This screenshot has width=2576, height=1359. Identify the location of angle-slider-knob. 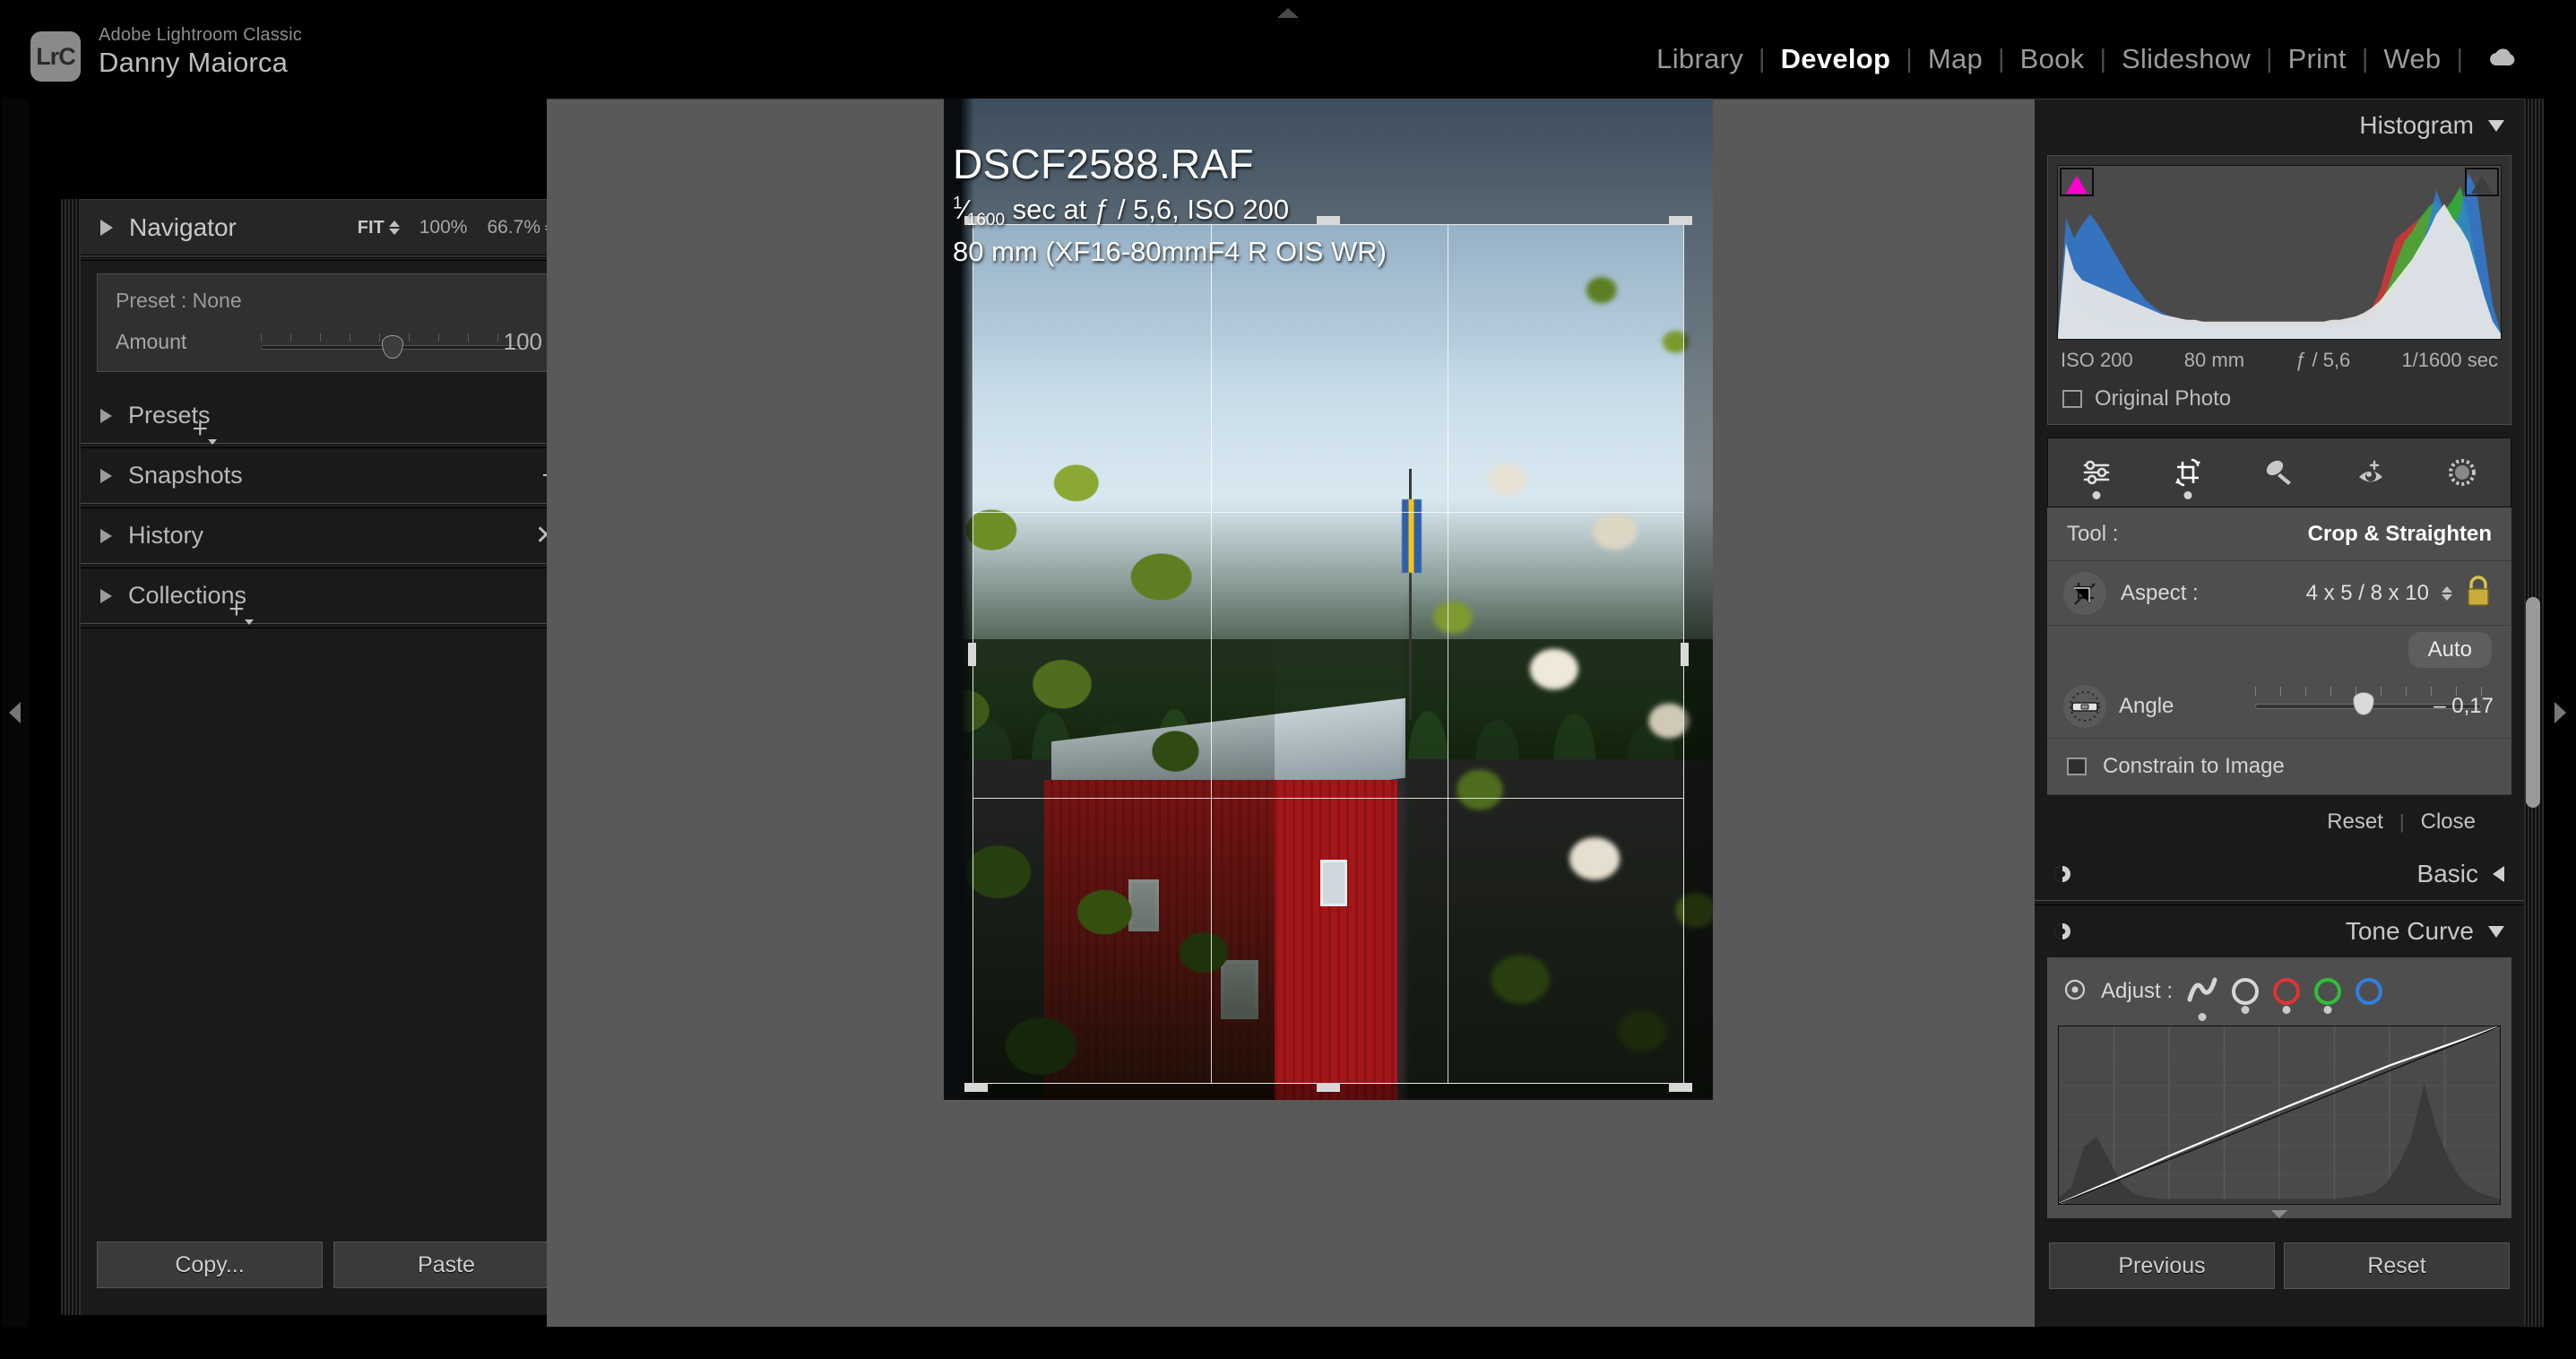
(2363, 704).